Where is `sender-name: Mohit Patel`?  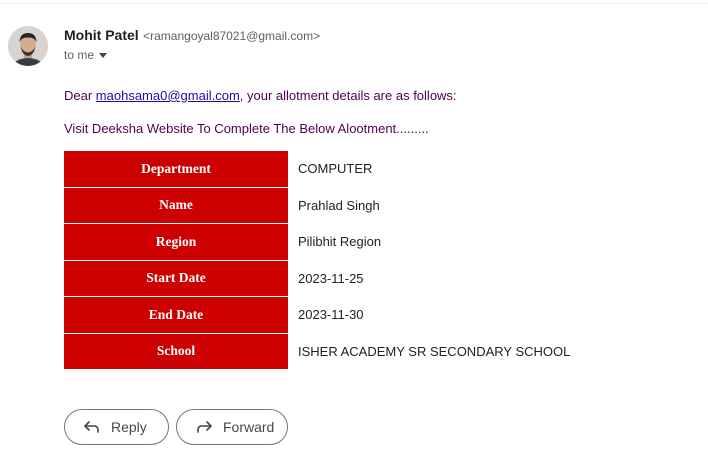 sender-name: Mohit Patel is located at coordinates (101, 35).